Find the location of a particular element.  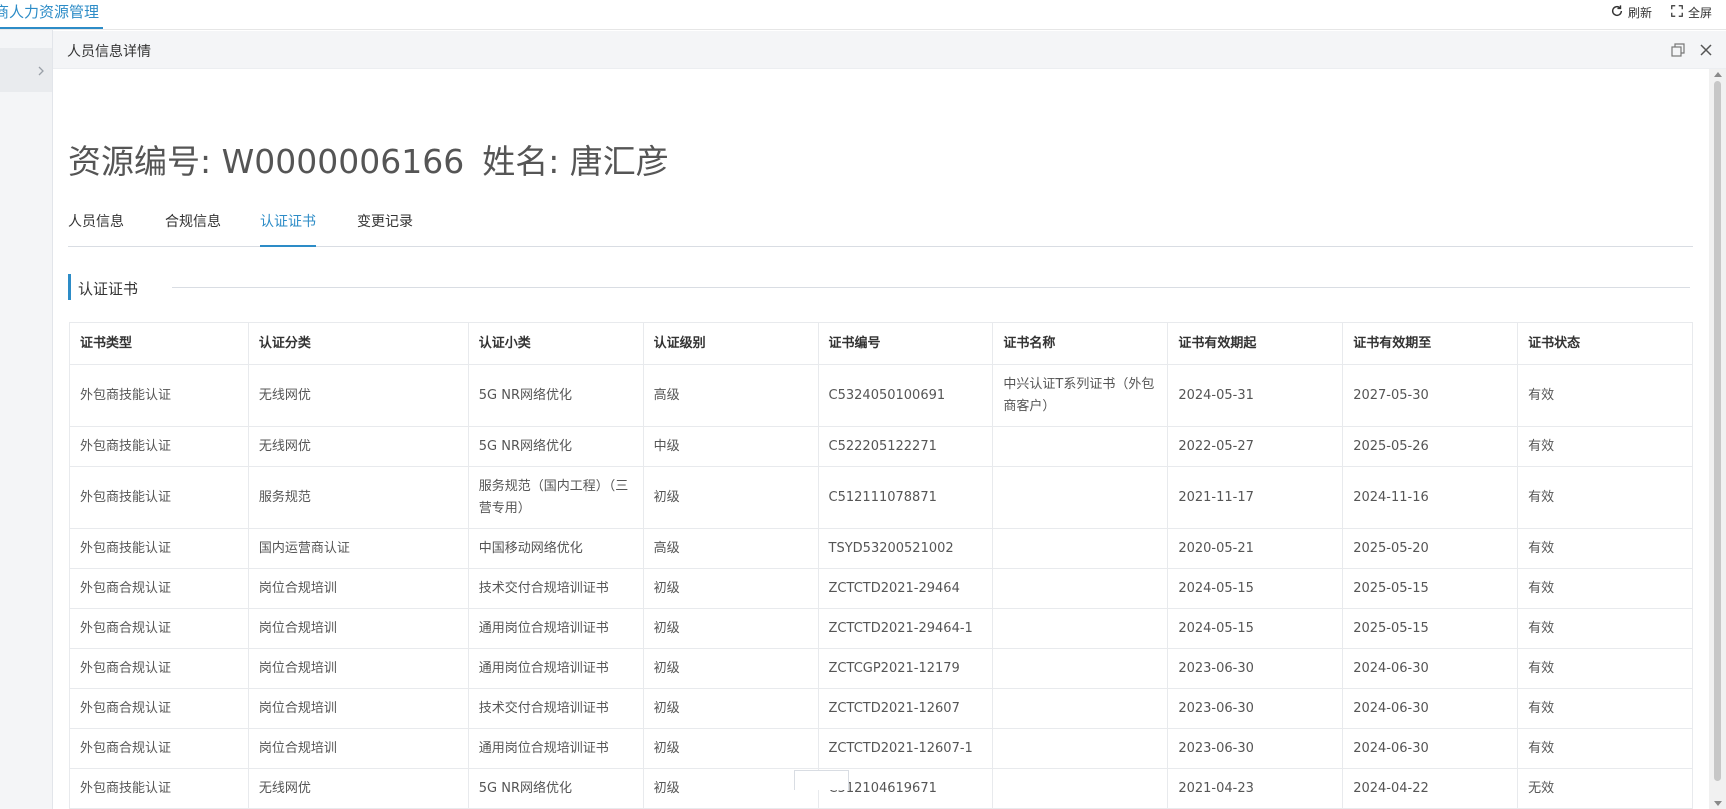

restore-button is located at coordinates (1678, 50).